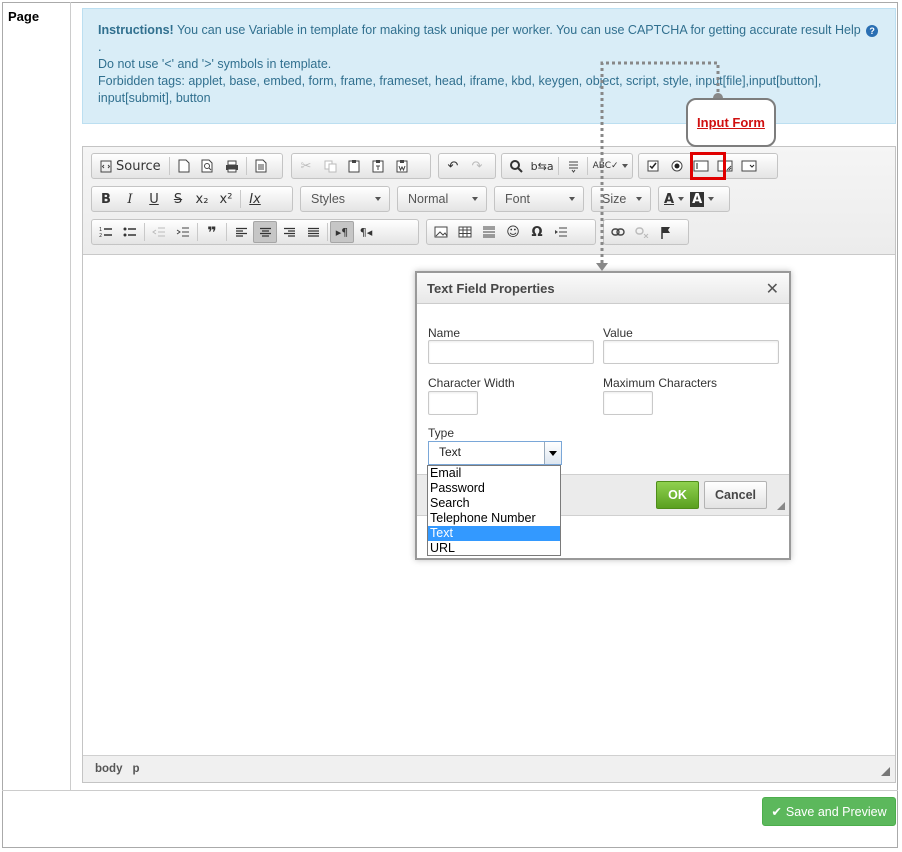 The width and height of the screenshot is (902, 852). I want to click on check-icon: ✔, so click(776, 812).